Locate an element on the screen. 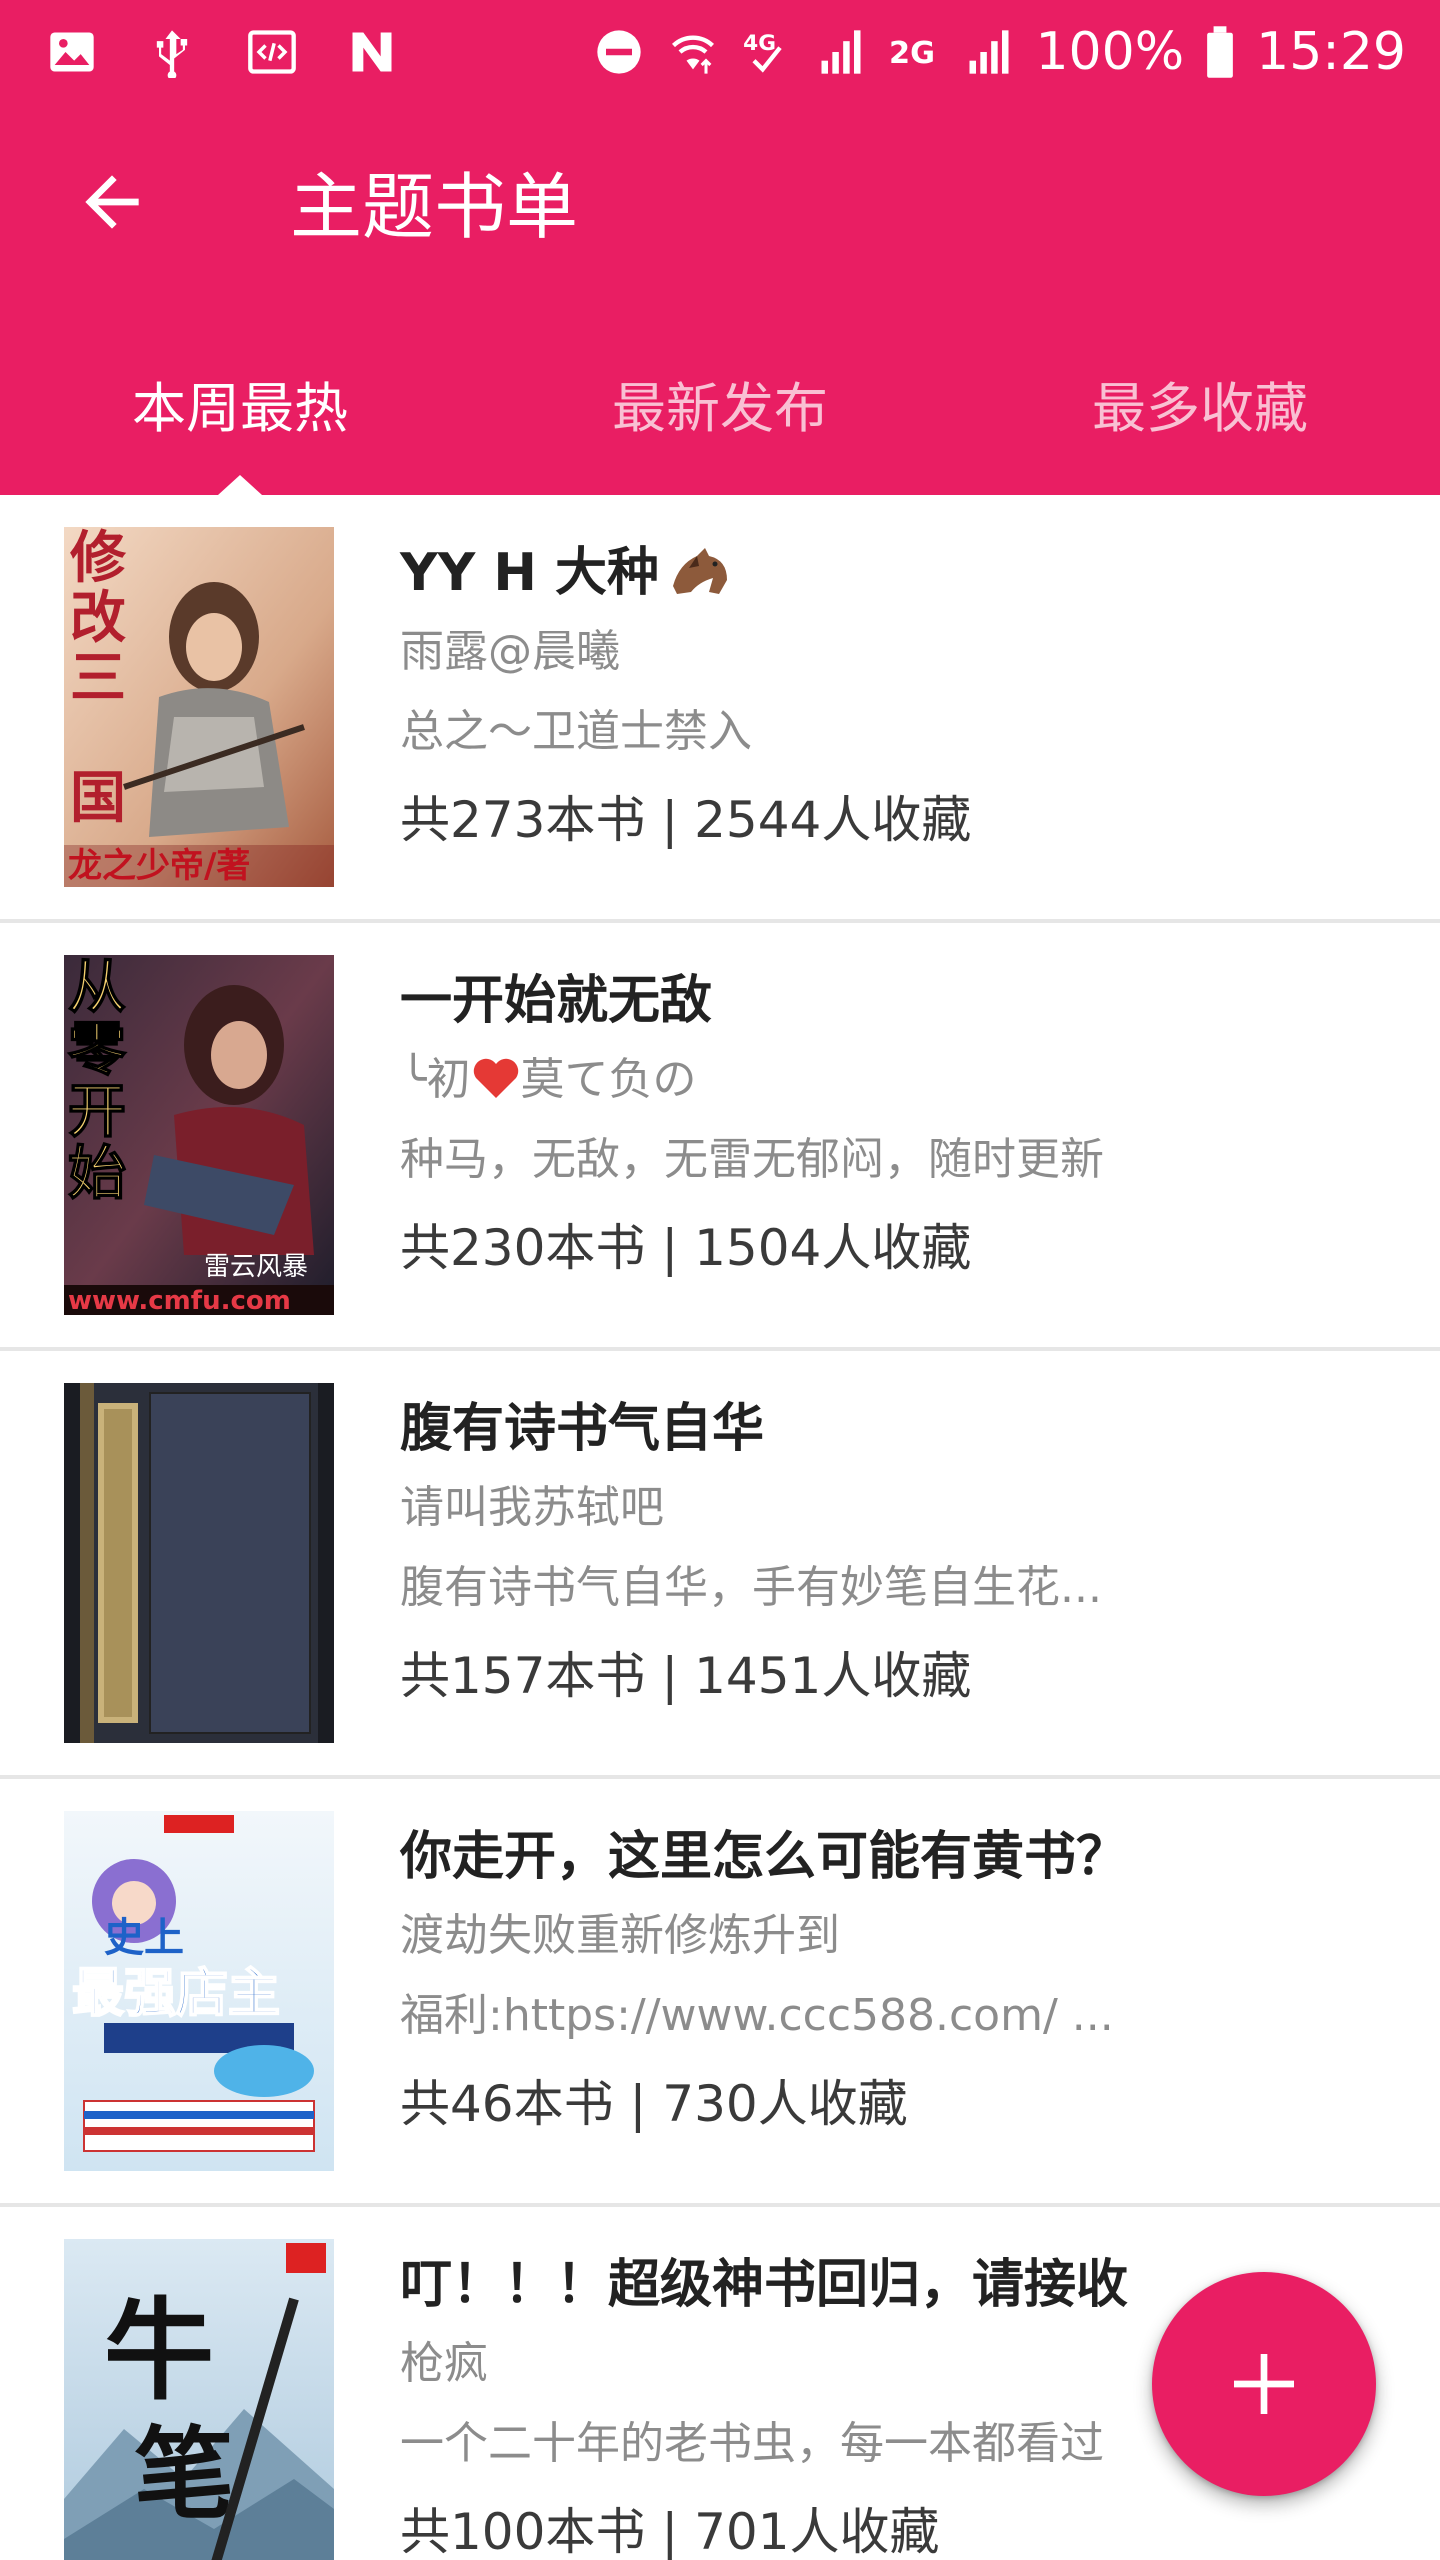  tab-bar: 本周最热 最新发布 最多收藏 is located at coordinates (720, 422).